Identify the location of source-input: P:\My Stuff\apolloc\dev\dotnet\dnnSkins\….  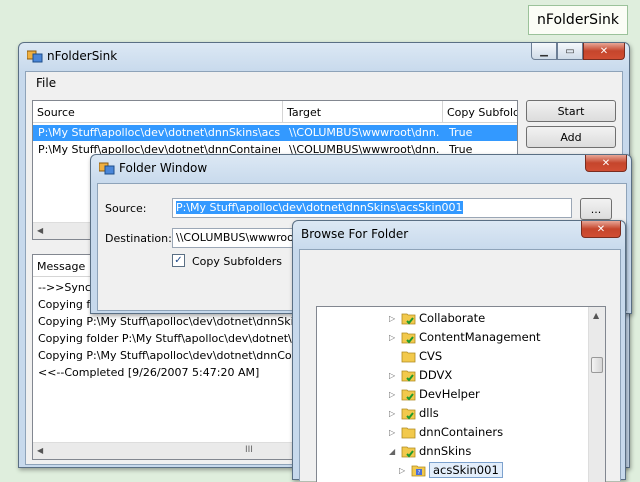
(372, 208).